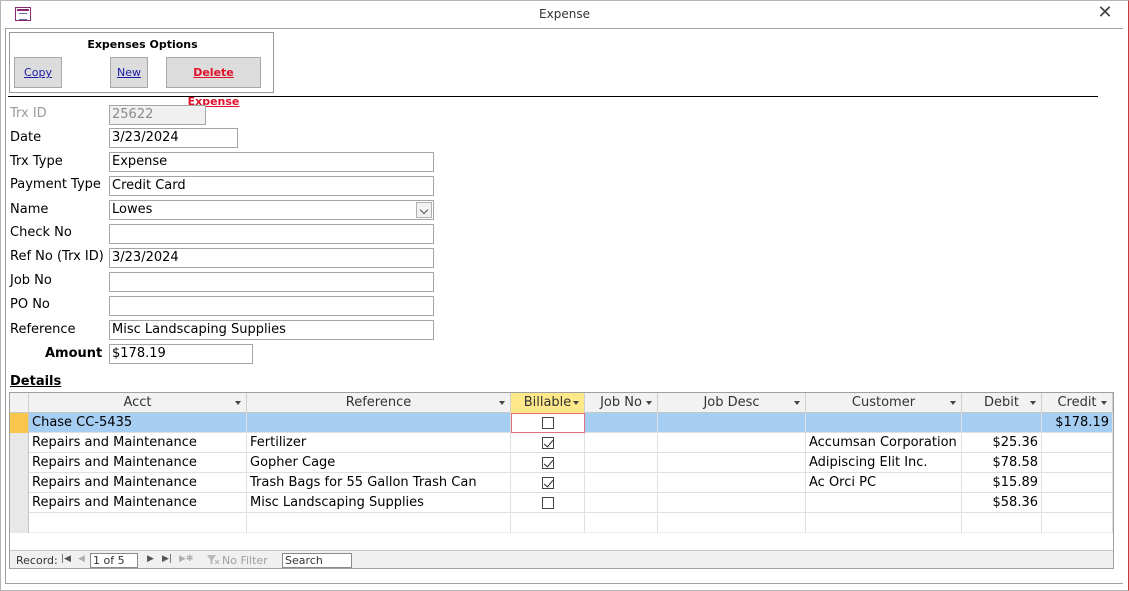  Describe the element at coordinates (621, 403) in the screenshot. I see `column-header-job-no: Job No` at that location.